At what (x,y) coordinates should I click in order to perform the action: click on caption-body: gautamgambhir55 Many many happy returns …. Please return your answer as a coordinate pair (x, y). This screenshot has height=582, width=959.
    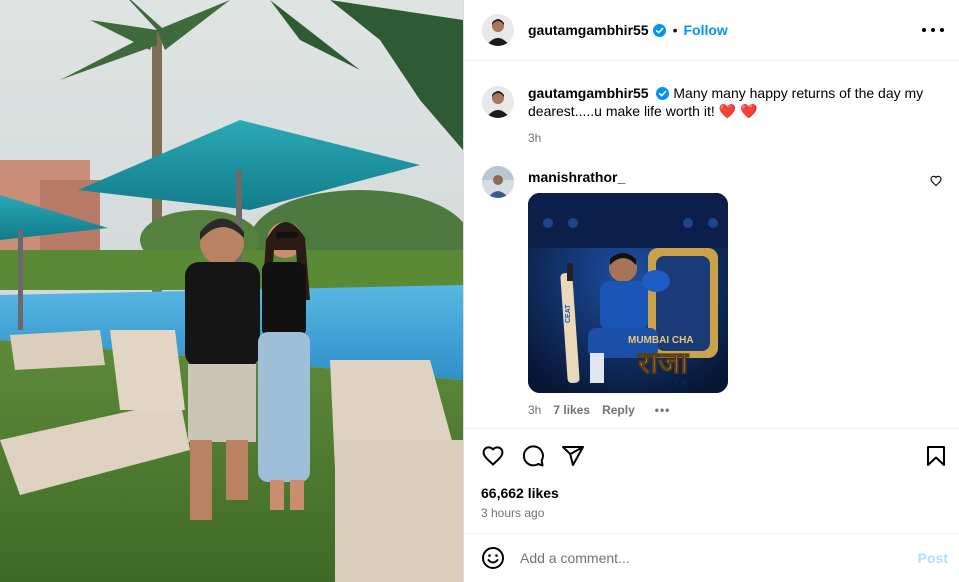
    Looking at the image, I should click on (733, 114).